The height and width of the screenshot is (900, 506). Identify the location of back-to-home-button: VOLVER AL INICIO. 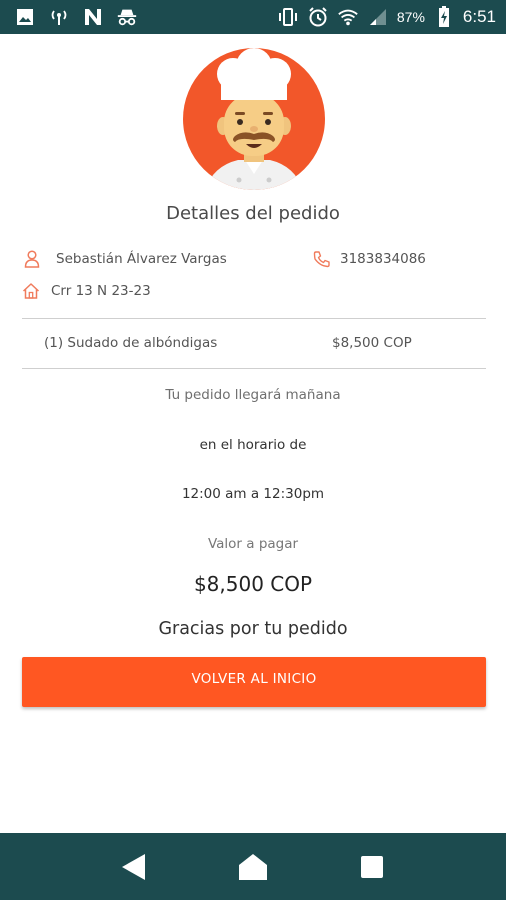
(254, 682).